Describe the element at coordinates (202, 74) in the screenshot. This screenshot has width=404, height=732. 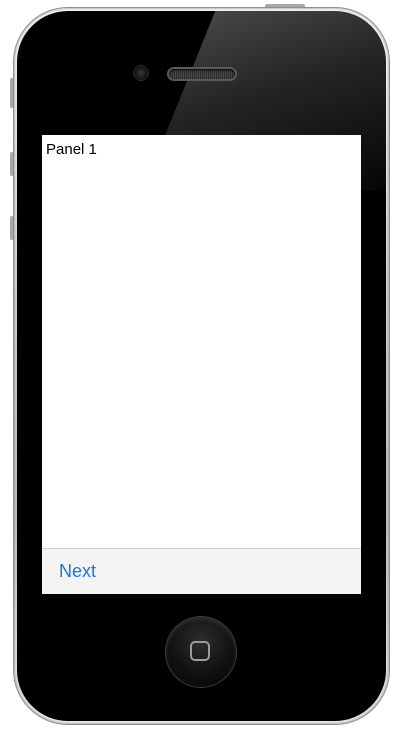
I see `earpiece-speaker-icon` at that location.